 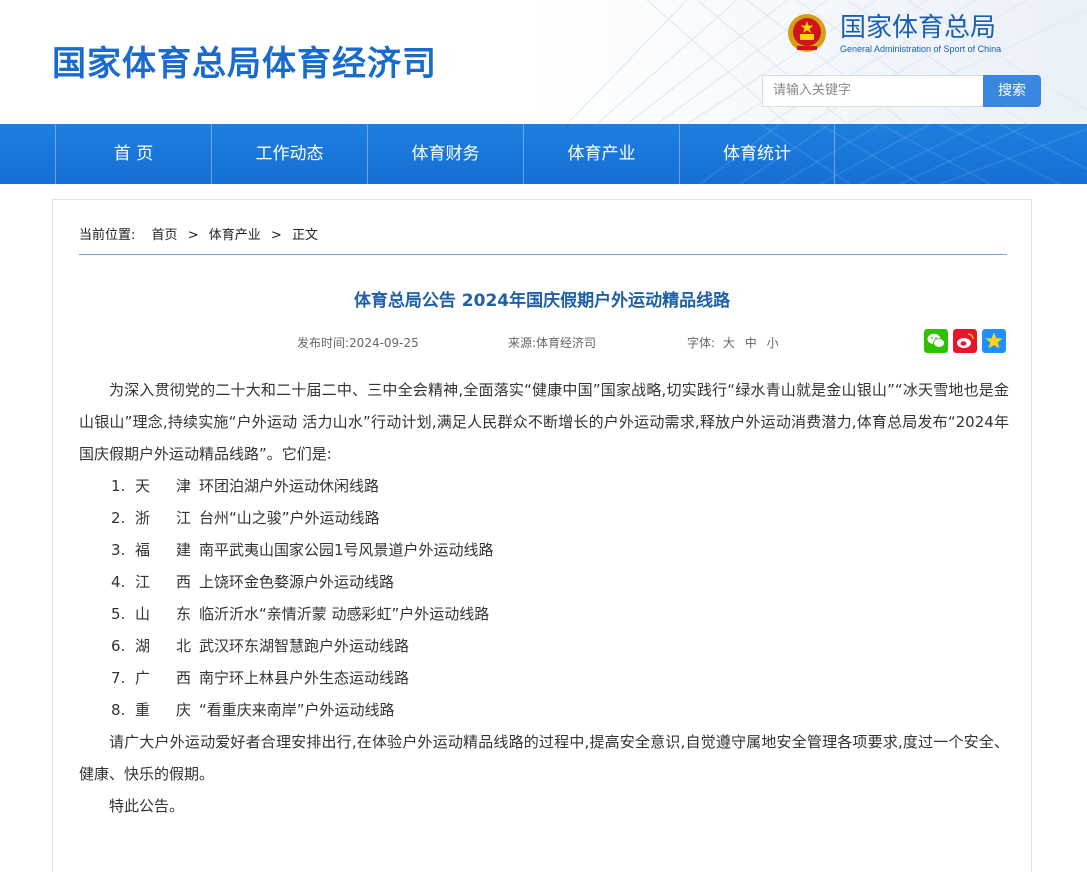 What do you see at coordinates (163, 614) in the screenshot?
I see `route-province: 山东` at bounding box center [163, 614].